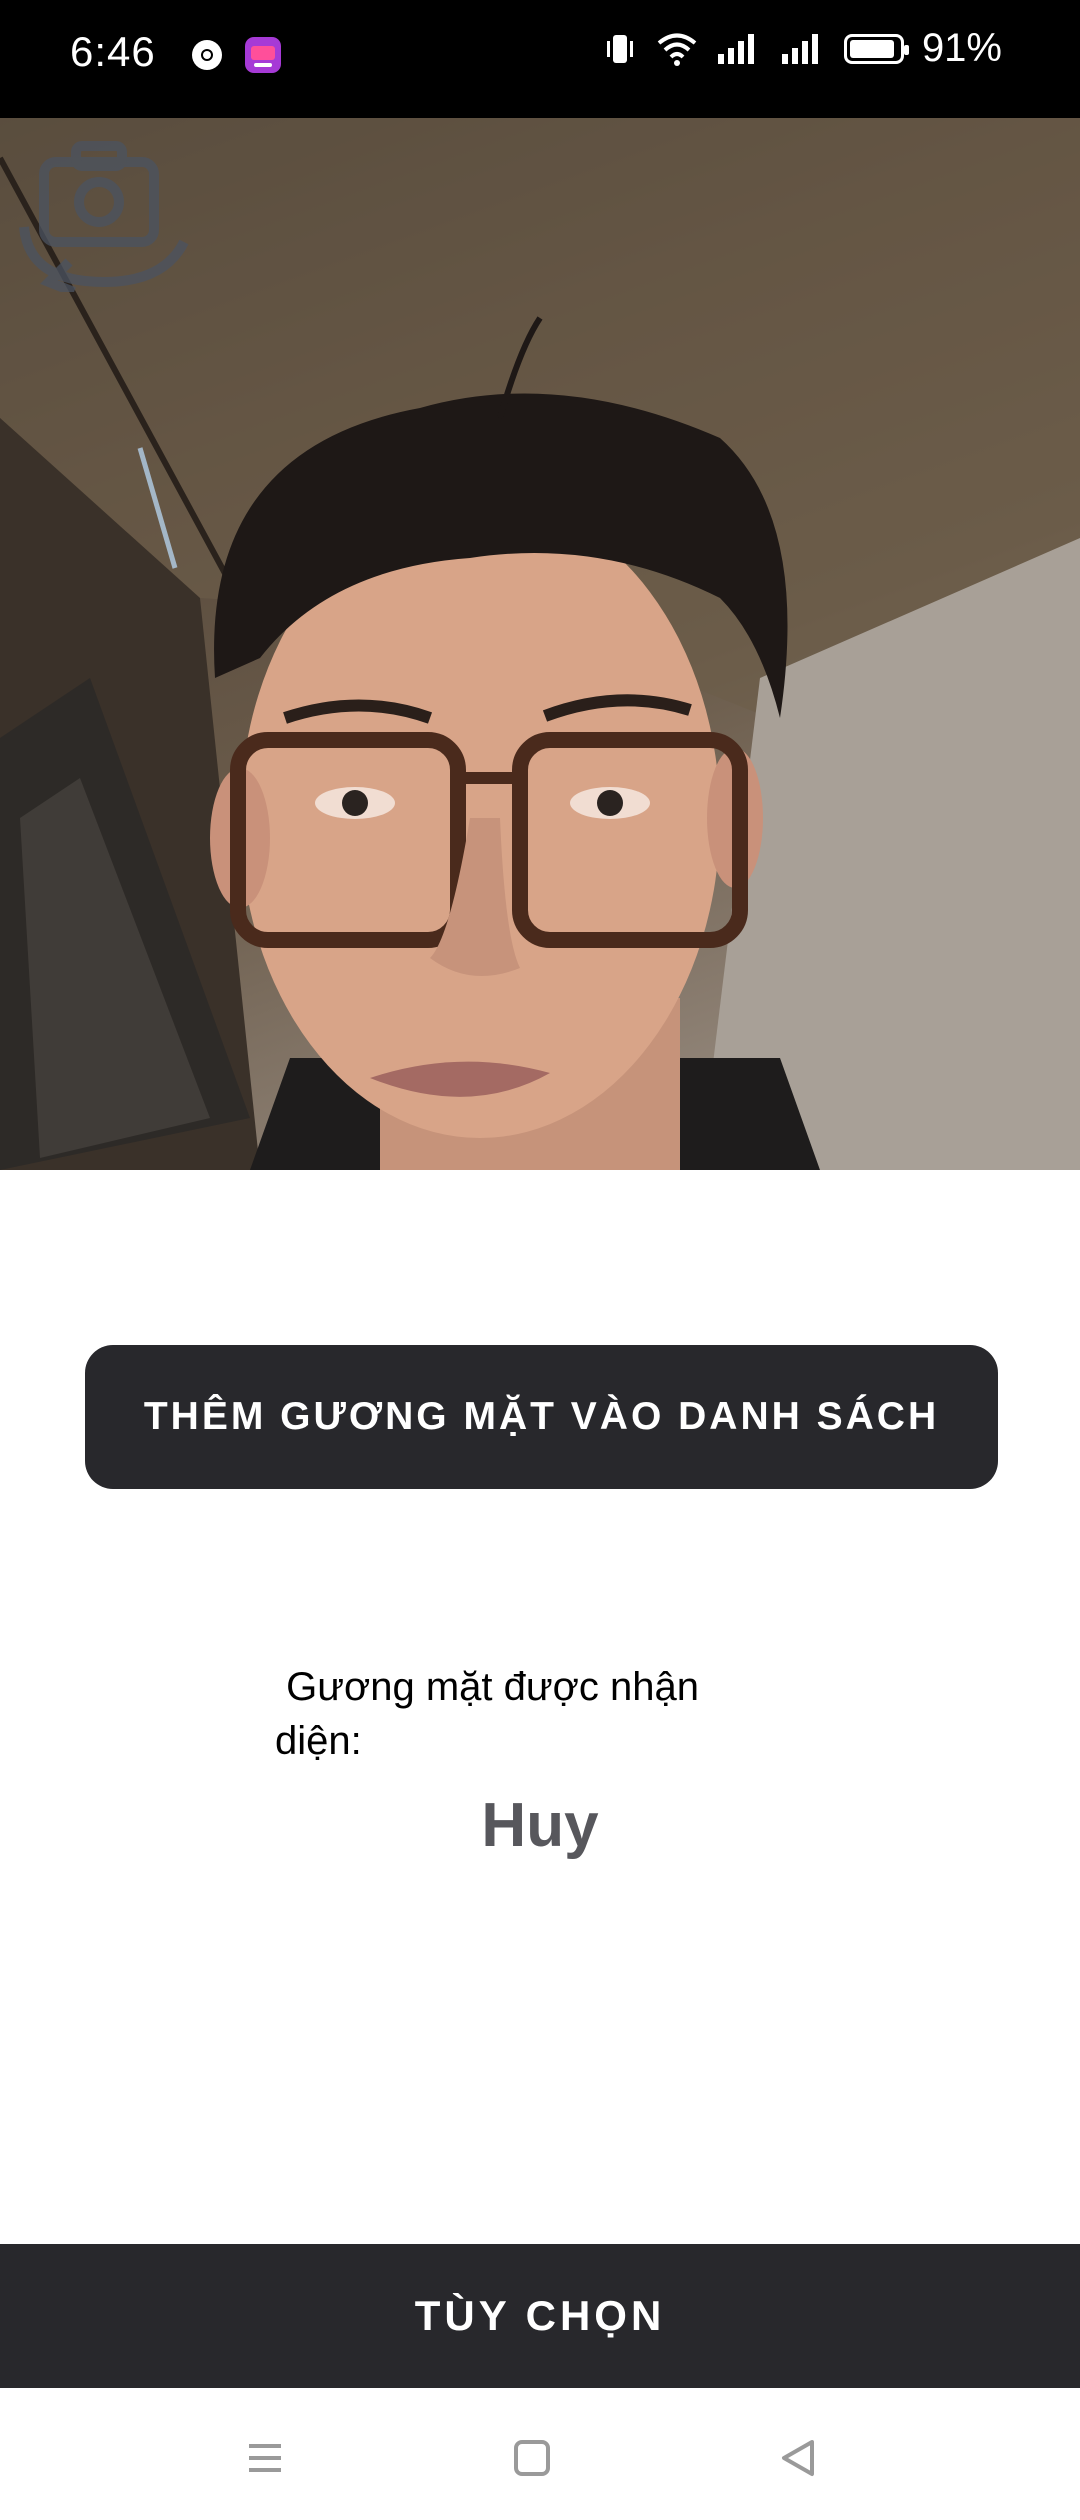 This screenshot has width=1080, height=2520. Describe the element at coordinates (876, 48) in the screenshot. I see `battery-icon` at that location.